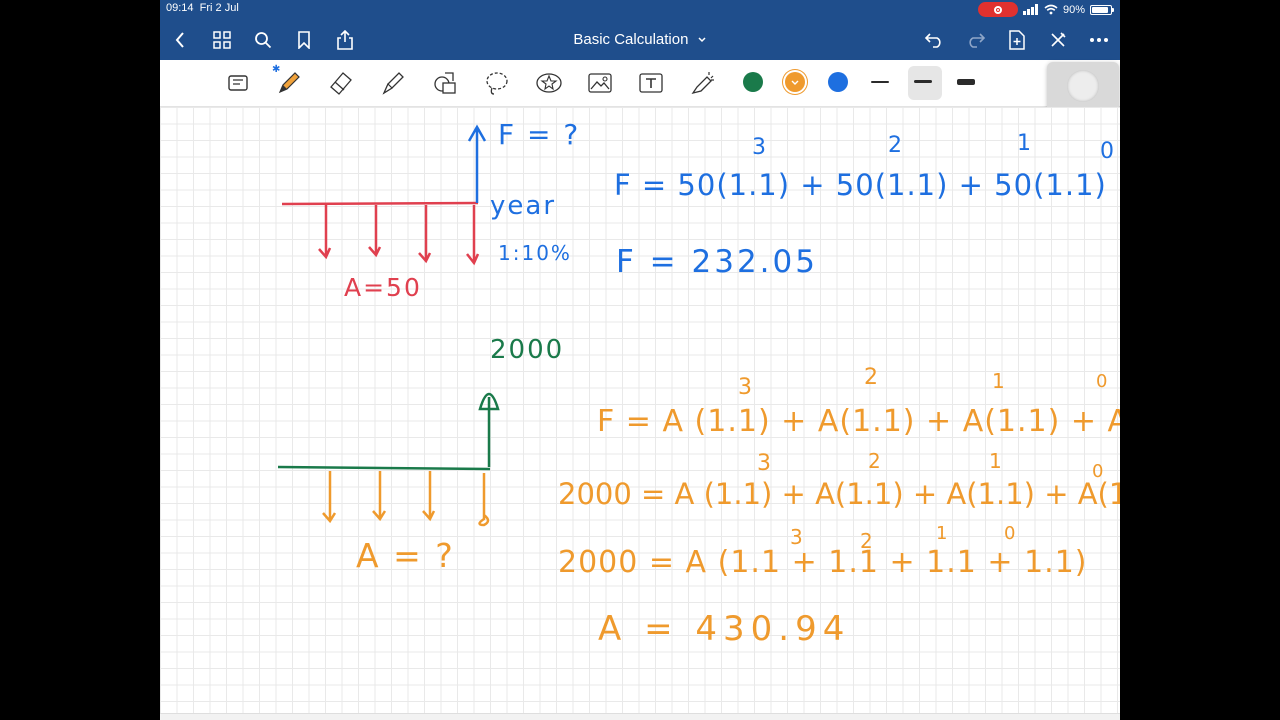 This screenshot has height=720, width=1280. I want to click on ellipsis-icon, so click(1099, 40).